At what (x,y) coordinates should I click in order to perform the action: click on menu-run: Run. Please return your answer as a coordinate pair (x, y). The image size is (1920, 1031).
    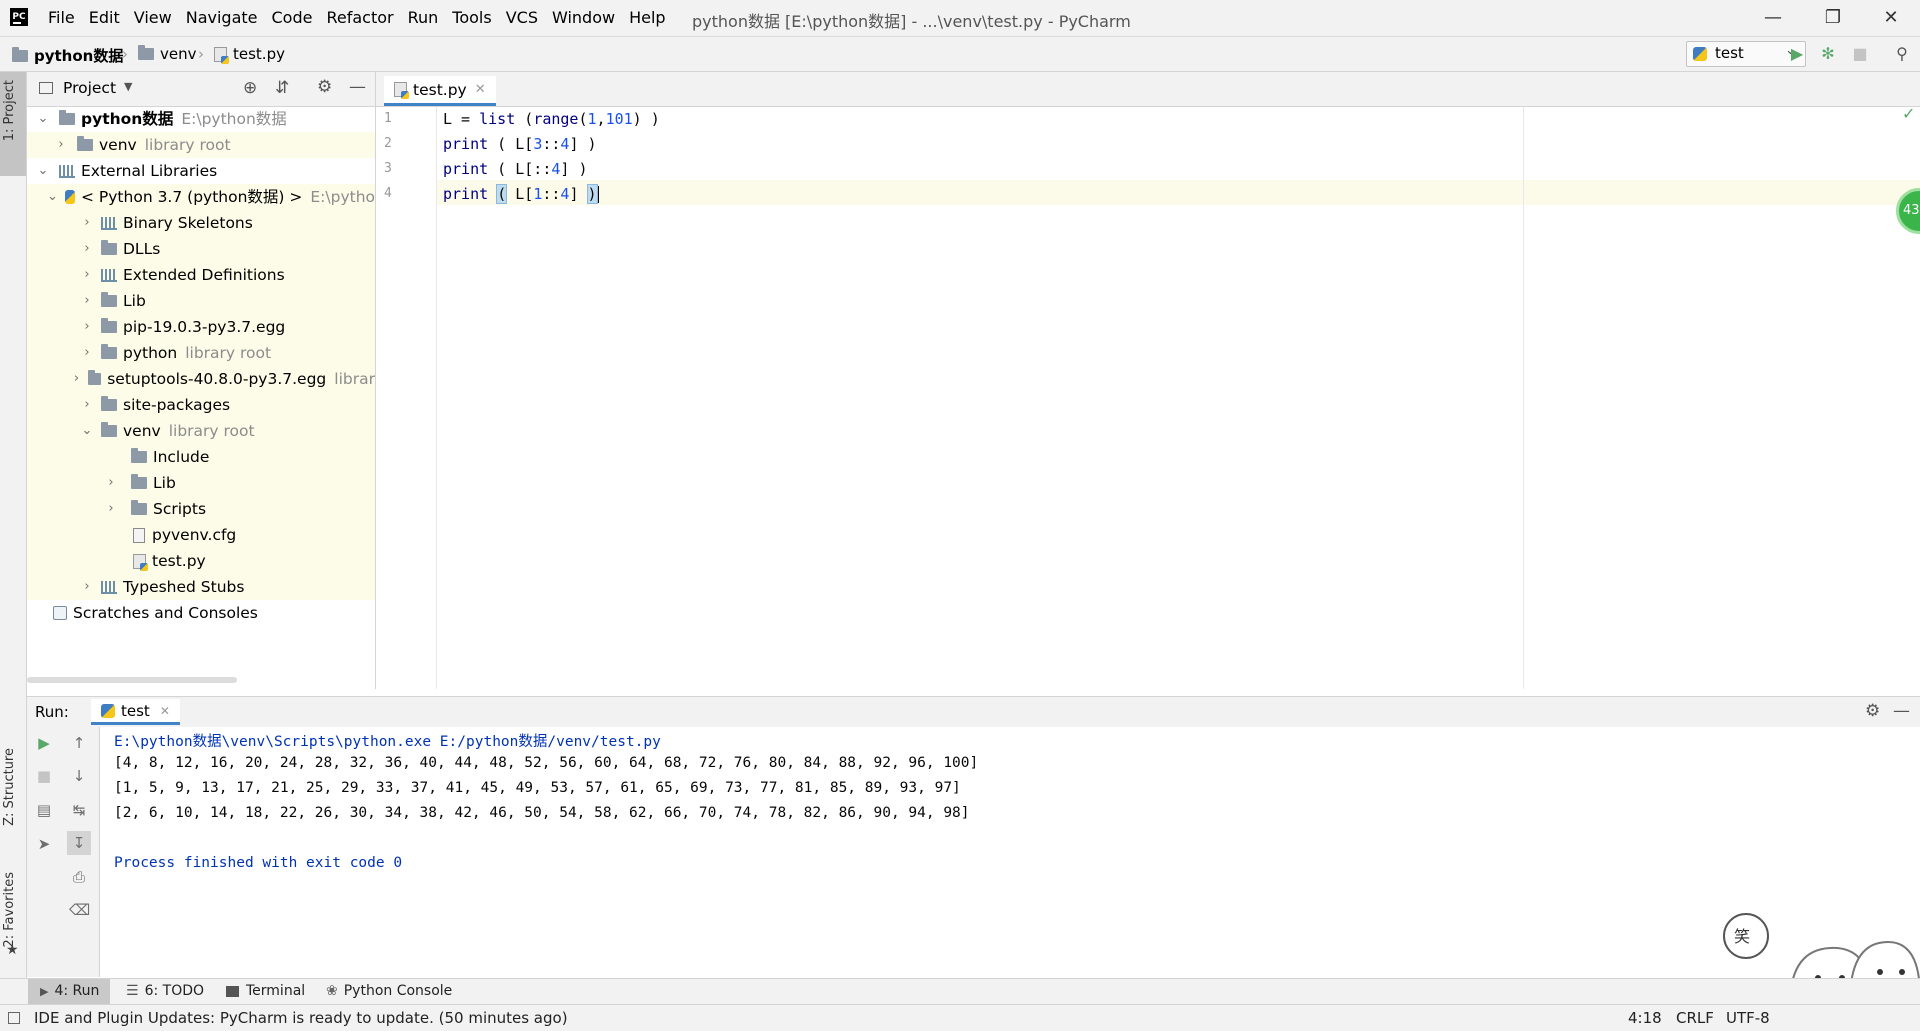
    Looking at the image, I should click on (423, 17).